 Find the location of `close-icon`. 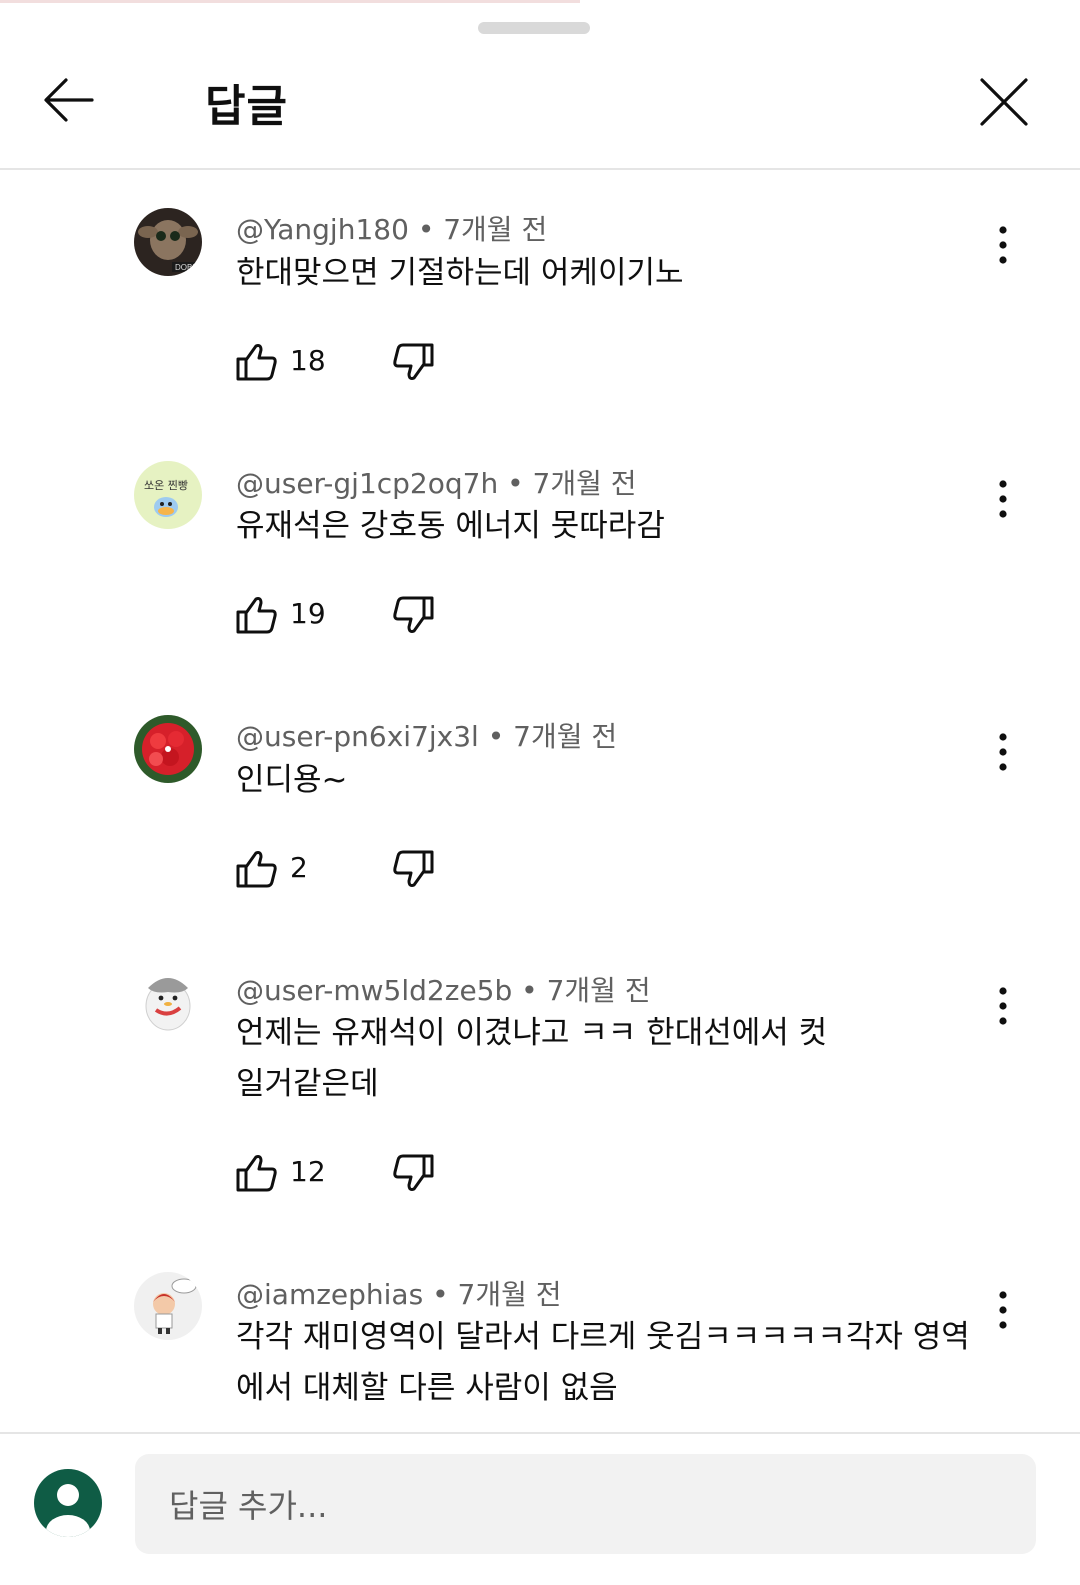

close-icon is located at coordinates (1004, 102).